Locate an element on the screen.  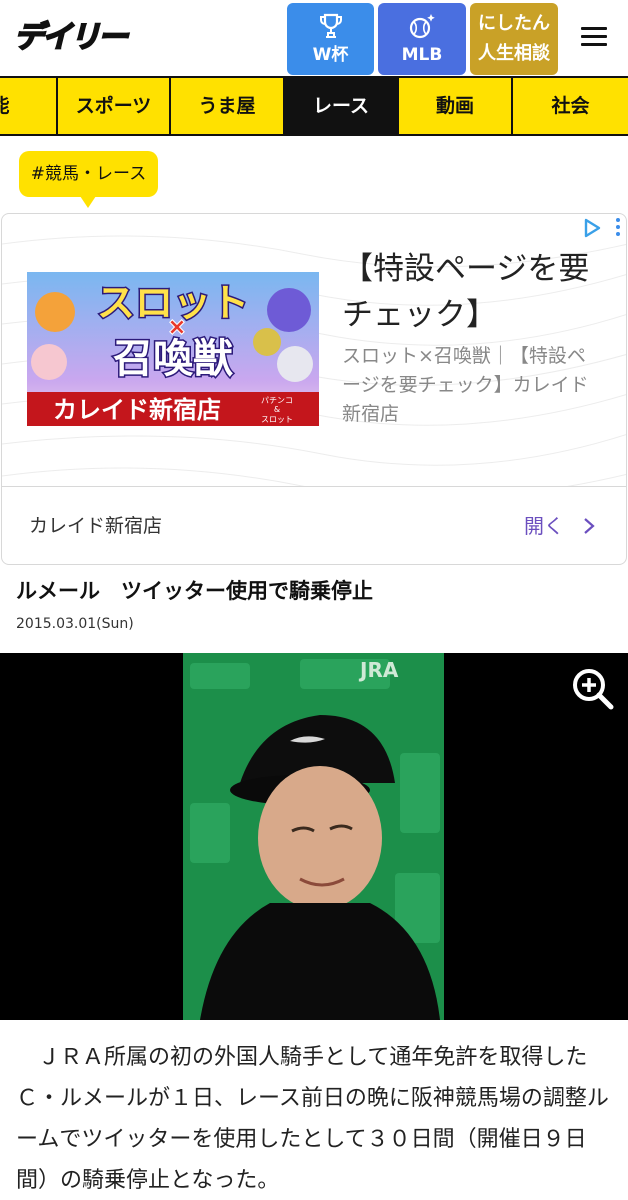
nav-item-society: 社会 is located at coordinates (570, 106).